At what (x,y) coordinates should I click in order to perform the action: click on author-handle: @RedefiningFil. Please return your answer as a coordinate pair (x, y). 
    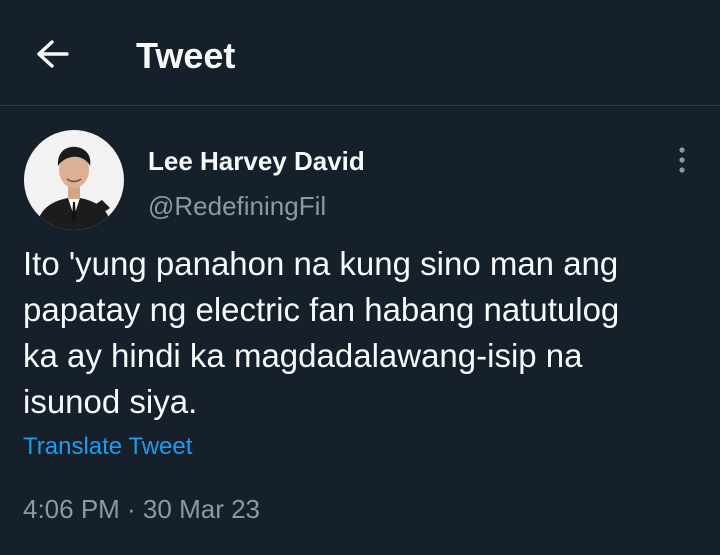
    Looking at the image, I should click on (237, 206).